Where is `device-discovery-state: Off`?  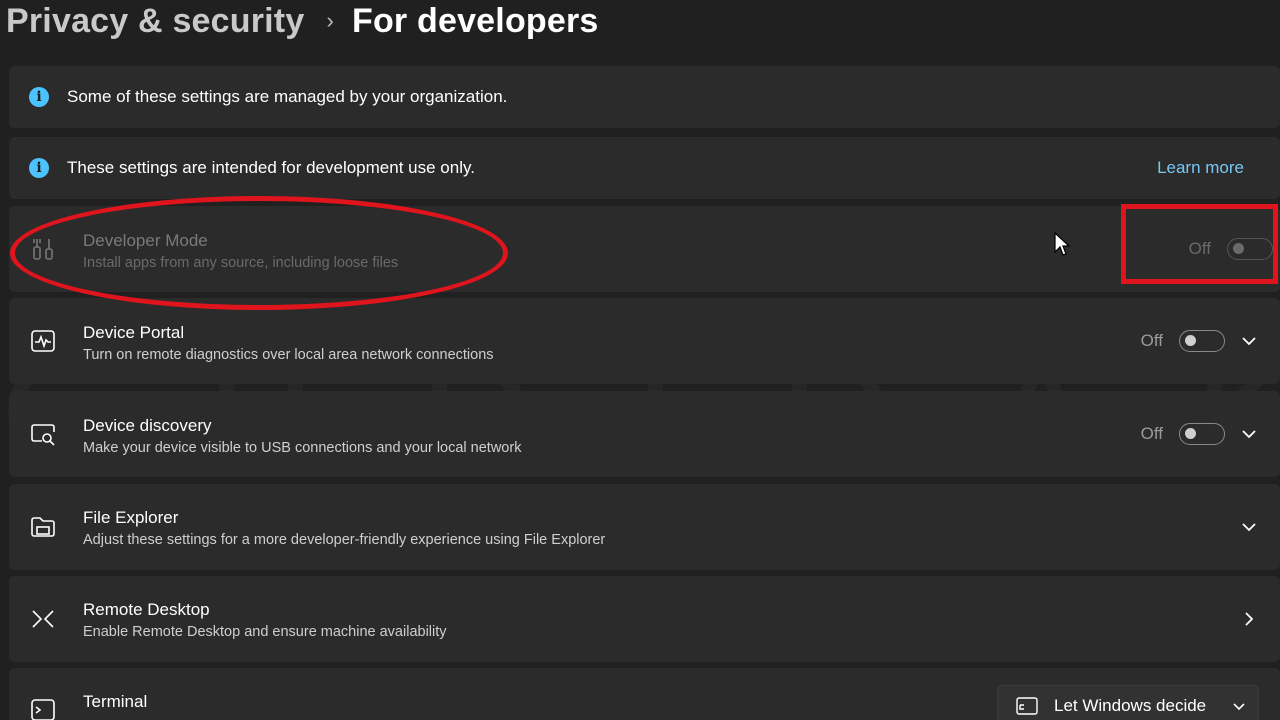
device-discovery-state: Off is located at coordinates (1151, 433).